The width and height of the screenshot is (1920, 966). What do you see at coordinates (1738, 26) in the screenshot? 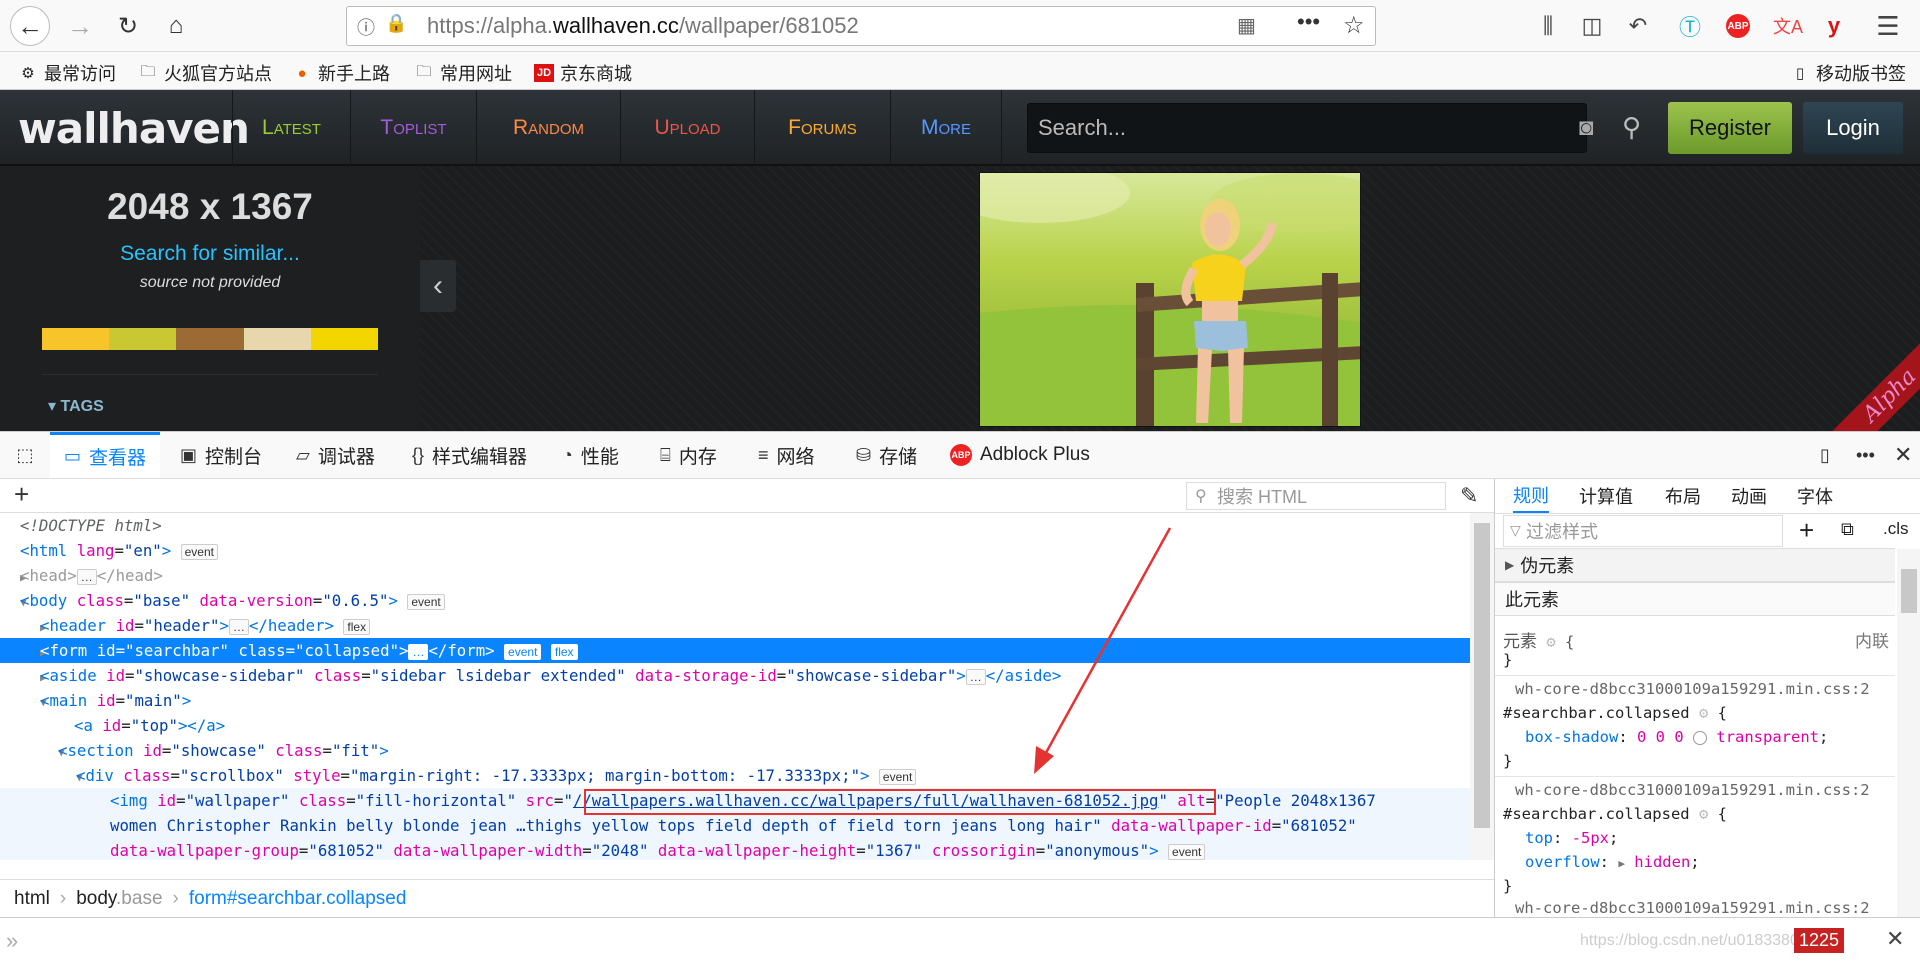
I see `adblock-extension-icon: ABP` at bounding box center [1738, 26].